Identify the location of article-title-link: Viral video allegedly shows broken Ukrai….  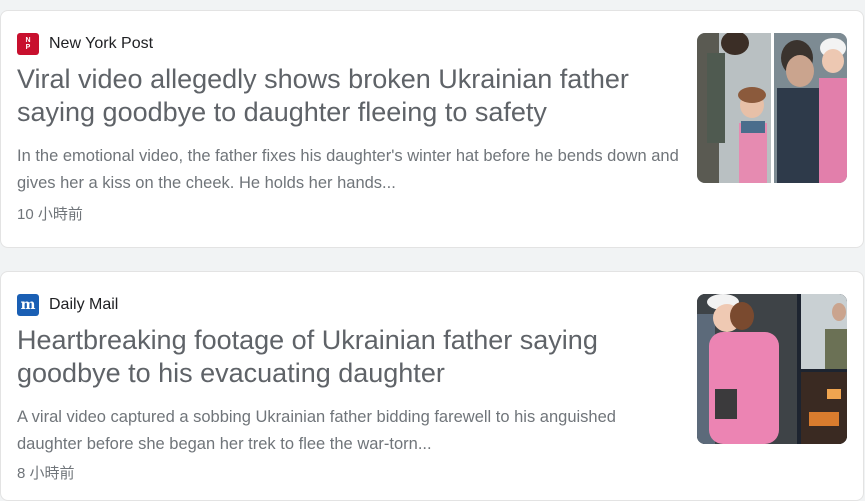
(337, 96).